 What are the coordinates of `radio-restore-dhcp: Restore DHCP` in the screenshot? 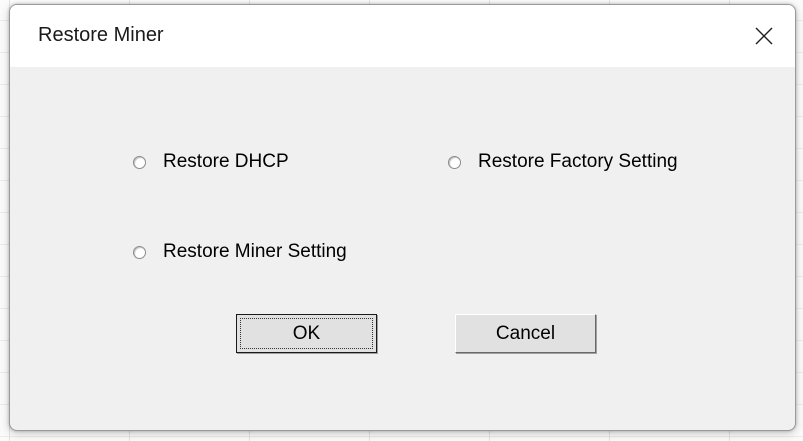 It's located at (211, 162).